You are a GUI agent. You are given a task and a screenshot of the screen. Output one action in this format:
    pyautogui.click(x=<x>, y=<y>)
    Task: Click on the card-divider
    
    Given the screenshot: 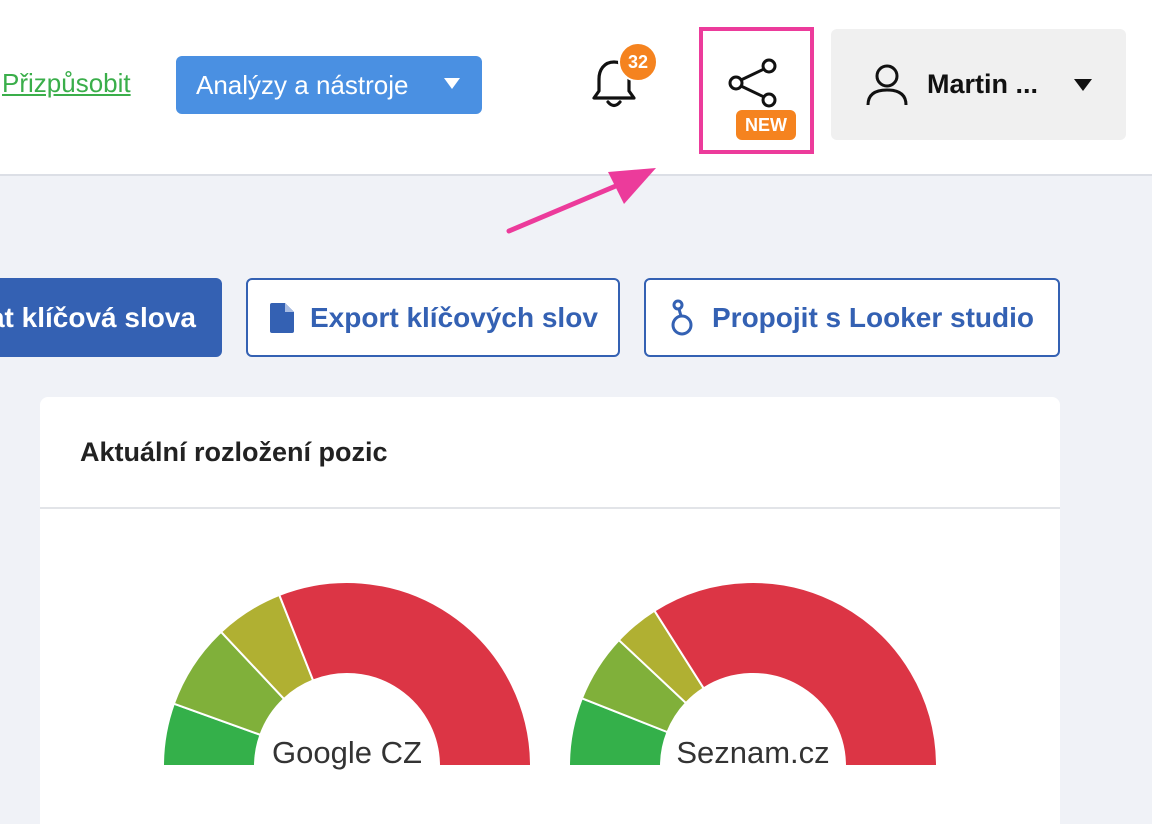 What is the action you would take?
    pyautogui.click(x=550, y=508)
    